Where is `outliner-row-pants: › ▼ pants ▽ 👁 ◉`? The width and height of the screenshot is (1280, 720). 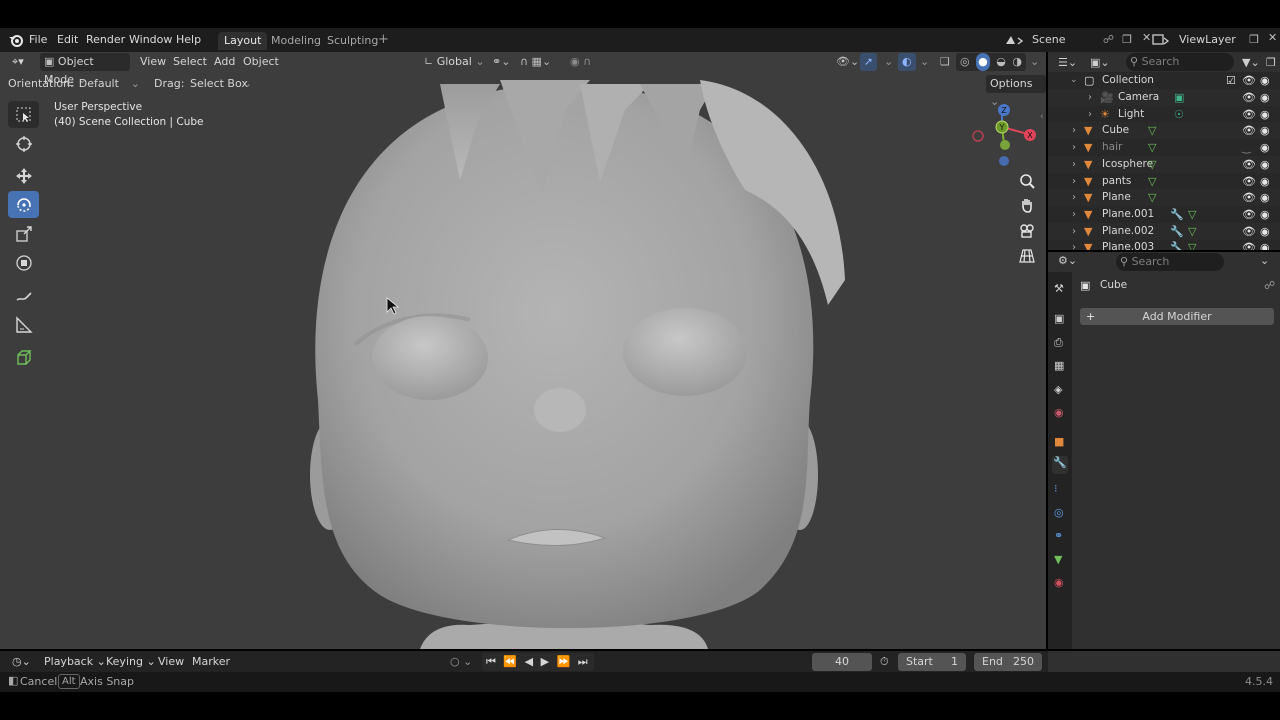 outliner-row-pants: › ▼ pants ▽ 👁 ◉ is located at coordinates (1164, 181).